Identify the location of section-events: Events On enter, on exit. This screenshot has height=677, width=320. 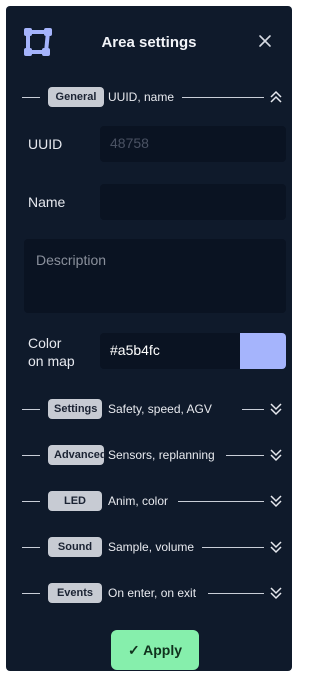
(149, 593).